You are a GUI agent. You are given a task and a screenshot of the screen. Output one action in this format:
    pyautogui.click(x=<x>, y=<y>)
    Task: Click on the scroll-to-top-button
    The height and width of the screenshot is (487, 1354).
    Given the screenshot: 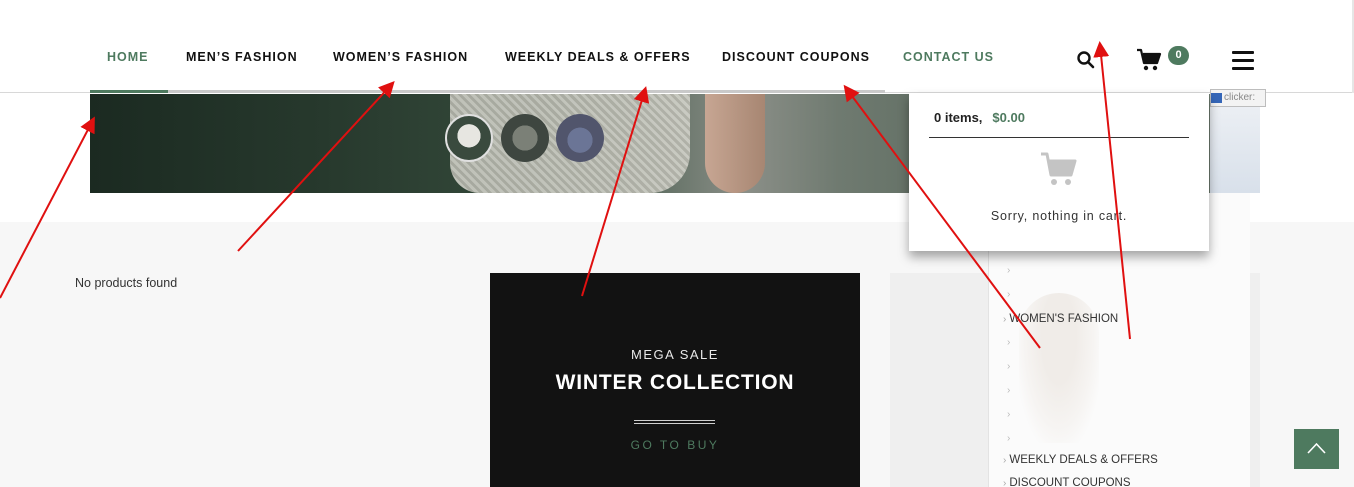 What is the action you would take?
    pyautogui.click(x=1316, y=449)
    